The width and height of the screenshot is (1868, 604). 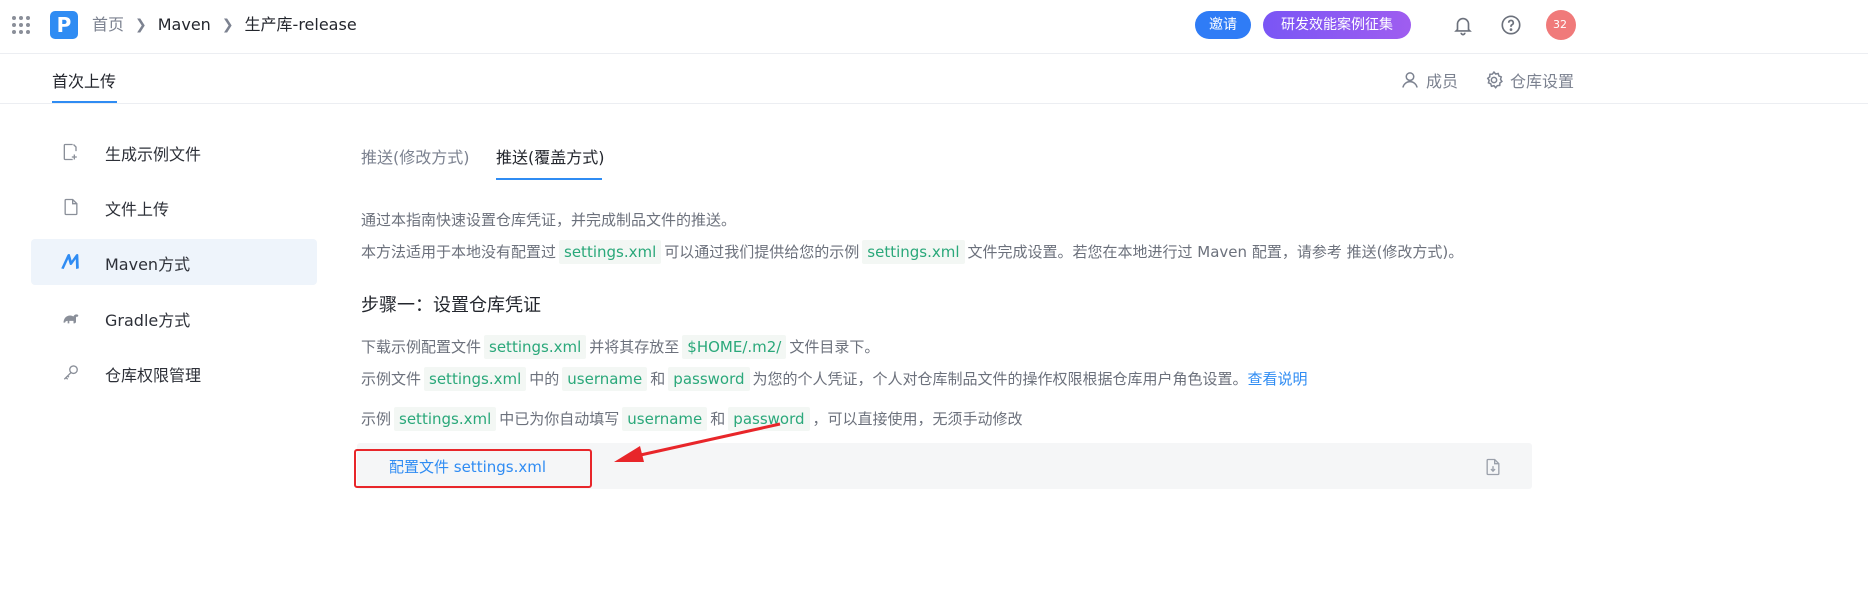 What do you see at coordinates (70, 372) in the screenshot?
I see `key-icon` at bounding box center [70, 372].